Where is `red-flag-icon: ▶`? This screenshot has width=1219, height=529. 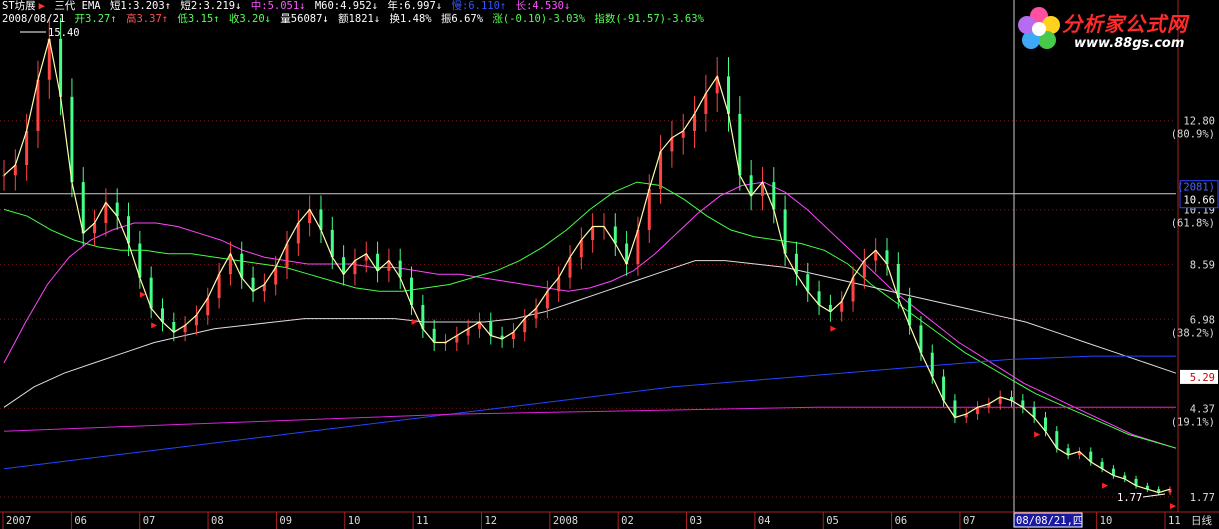
red-flag-icon: ▶ is located at coordinates (41, 6).